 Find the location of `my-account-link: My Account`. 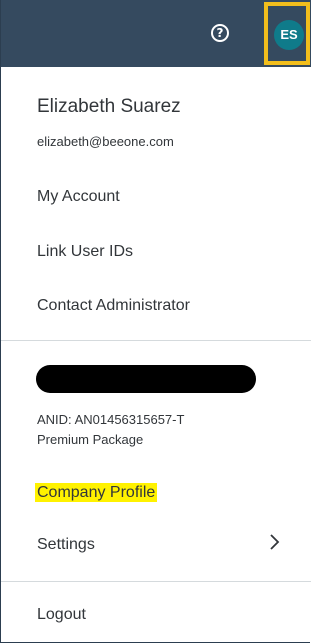

my-account-link: My Account is located at coordinates (78, 197).